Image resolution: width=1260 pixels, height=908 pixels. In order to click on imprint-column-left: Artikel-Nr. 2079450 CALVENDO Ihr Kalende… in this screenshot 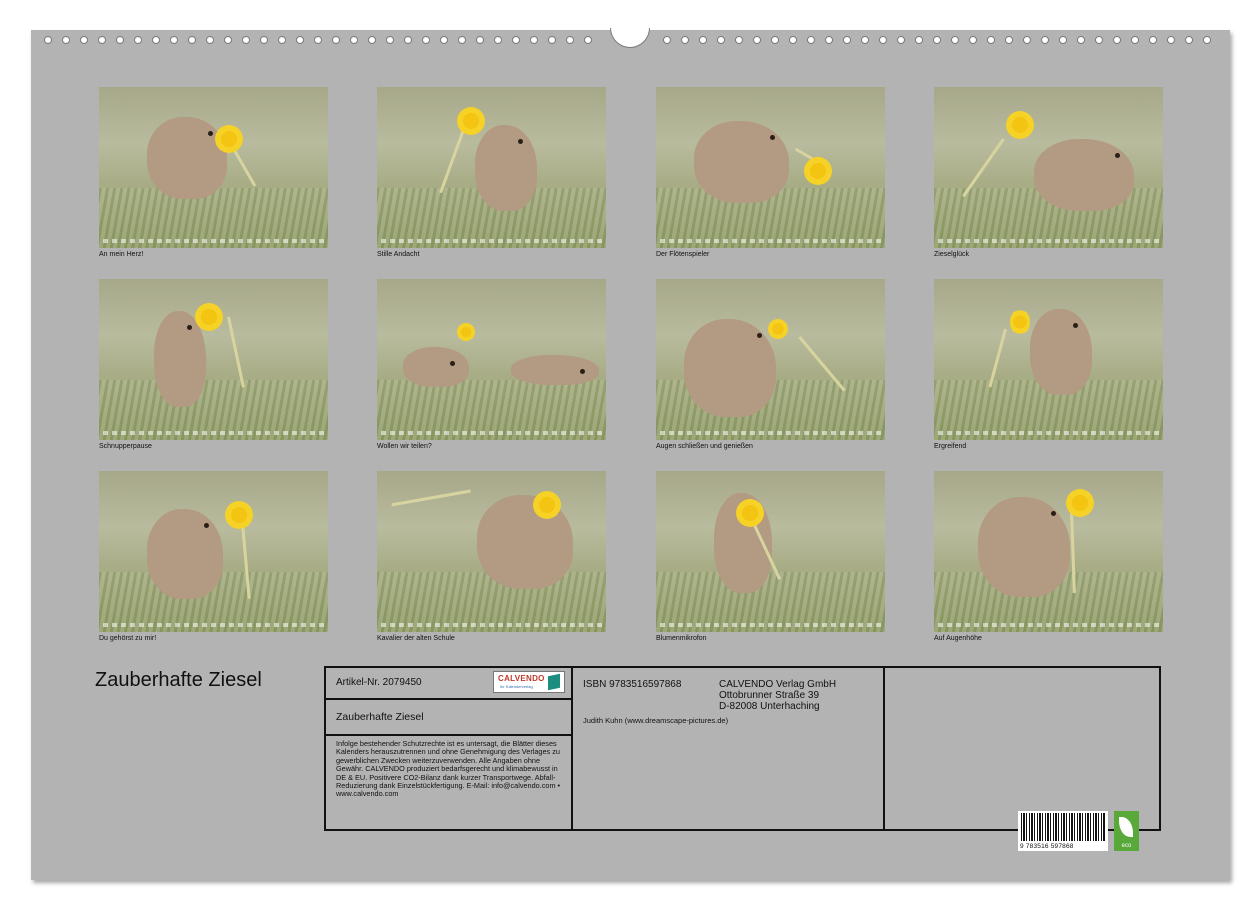, I will do `click(449, 748)`.